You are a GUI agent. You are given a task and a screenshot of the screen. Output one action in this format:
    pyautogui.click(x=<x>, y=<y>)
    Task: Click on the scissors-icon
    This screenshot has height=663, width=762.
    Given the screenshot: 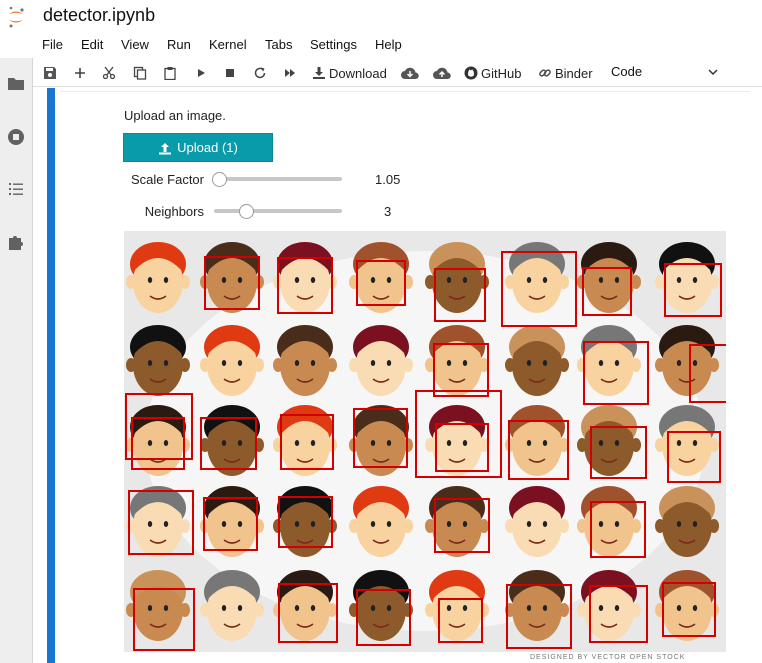 What is the action you would take?
    pyautogui.click(x=109, y=73)
    